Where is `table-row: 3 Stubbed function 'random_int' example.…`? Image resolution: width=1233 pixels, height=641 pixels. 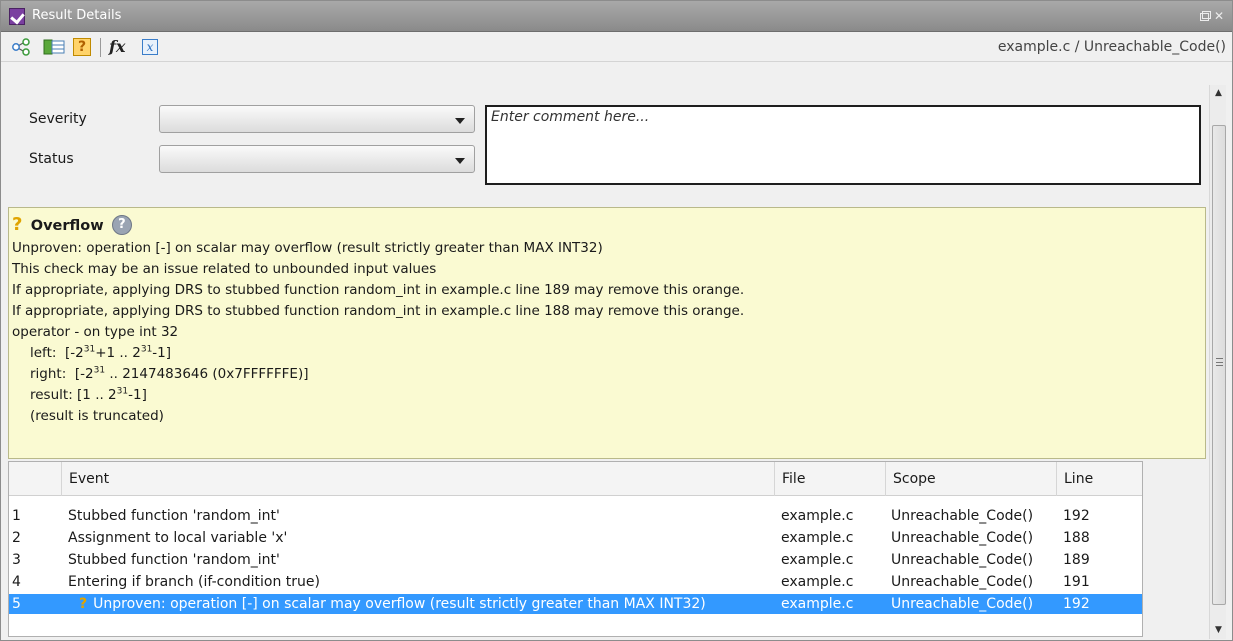
table-row: 3 Stubbed function 'random_int' example.… is located at coordinates (575, 560).